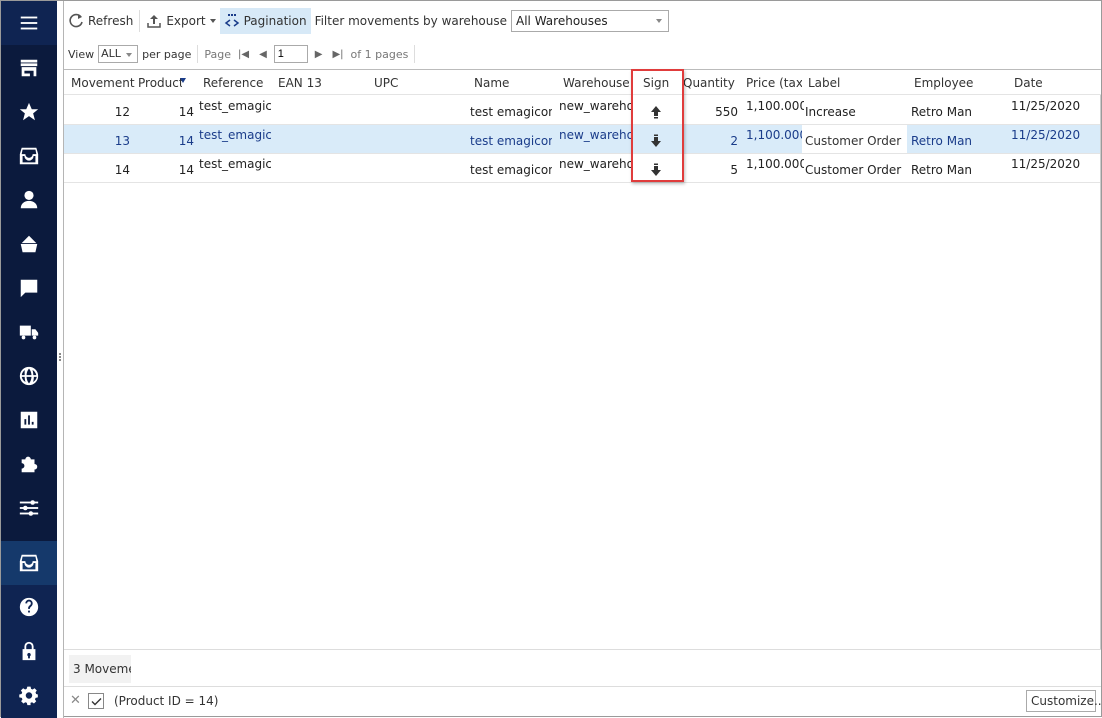 The height and width of the screenshot is (718, 1102). I want to click on cell-label: Increase, so click(830, 112).